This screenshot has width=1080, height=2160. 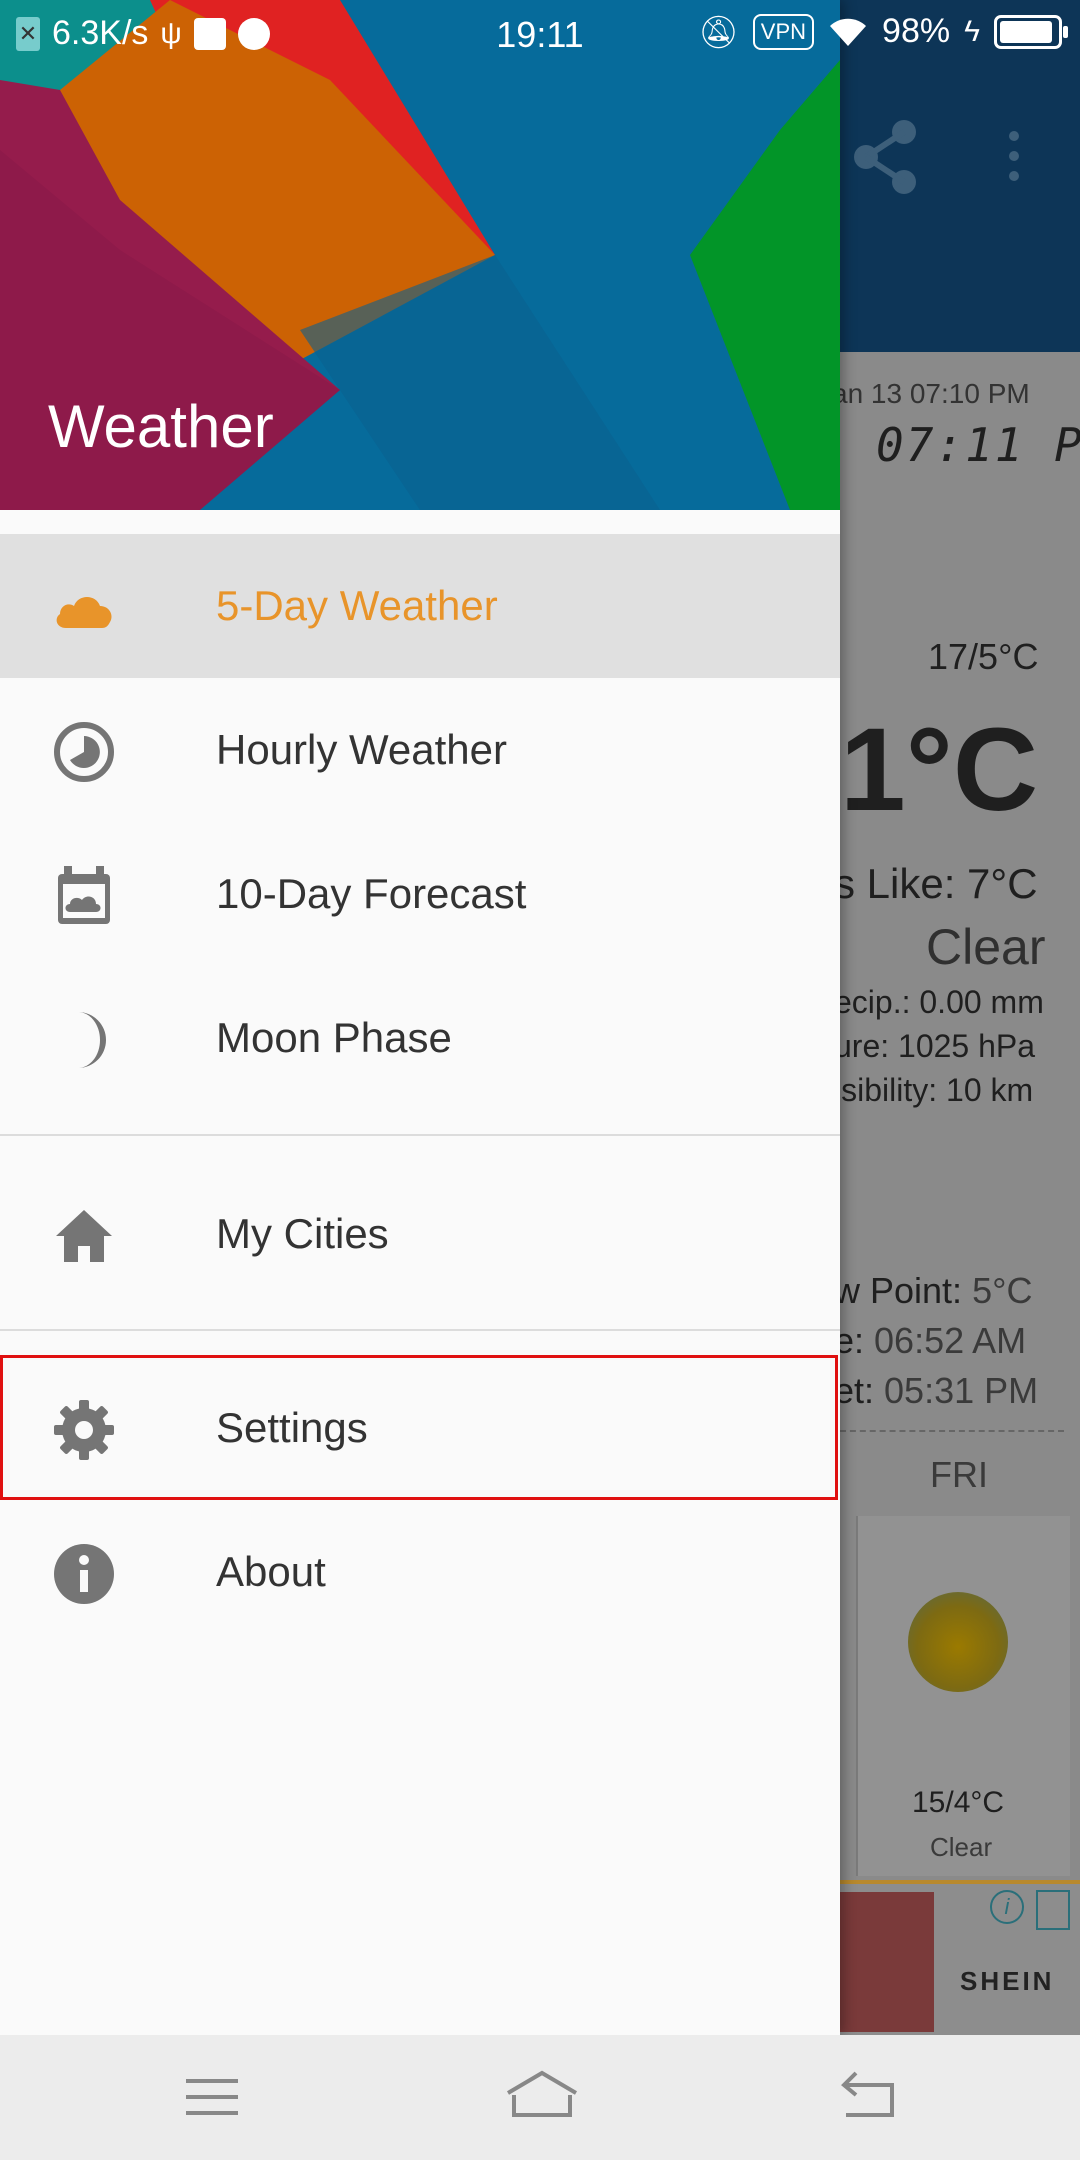 What do you see at coordinates (933, 1290) in the screenshot?
I see `dew-point: w Point: 5°C` at bounding box center [933, 1290].